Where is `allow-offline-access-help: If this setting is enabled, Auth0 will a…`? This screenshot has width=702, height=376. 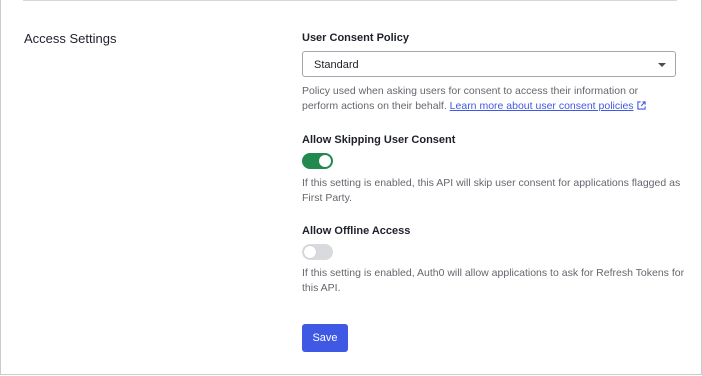 allow-offline-access-help: If this setting is enabled, Auth0 will a… is located at coordinates (493, 280).